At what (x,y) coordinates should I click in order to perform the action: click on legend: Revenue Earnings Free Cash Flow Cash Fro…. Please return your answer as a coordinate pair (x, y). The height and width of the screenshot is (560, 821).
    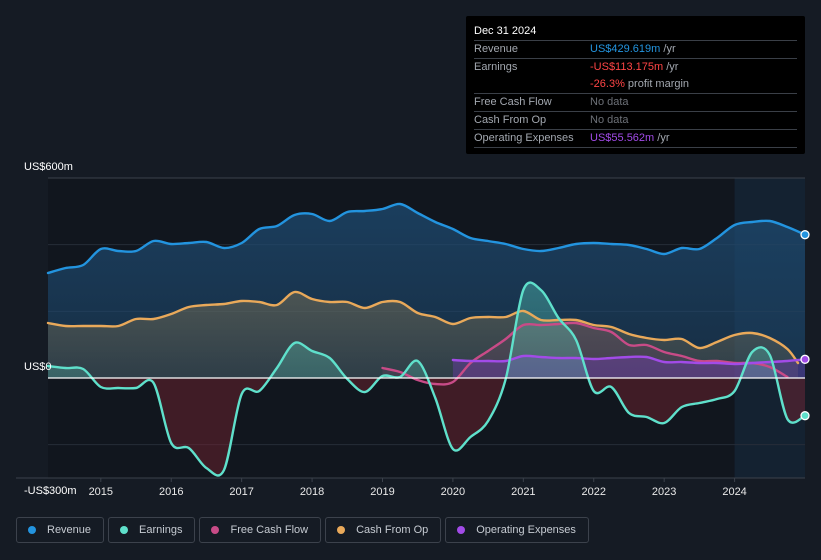
    Looking at the image, I should click on (302, 530).